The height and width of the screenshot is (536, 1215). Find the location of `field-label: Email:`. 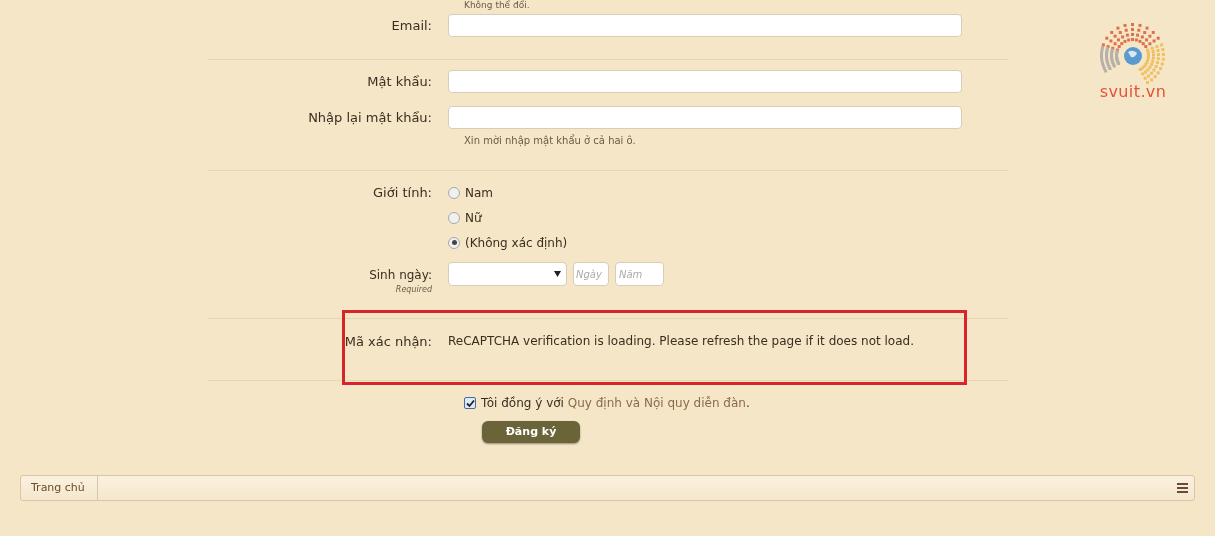

field-label: Email: is located at coordinates (411, 25).